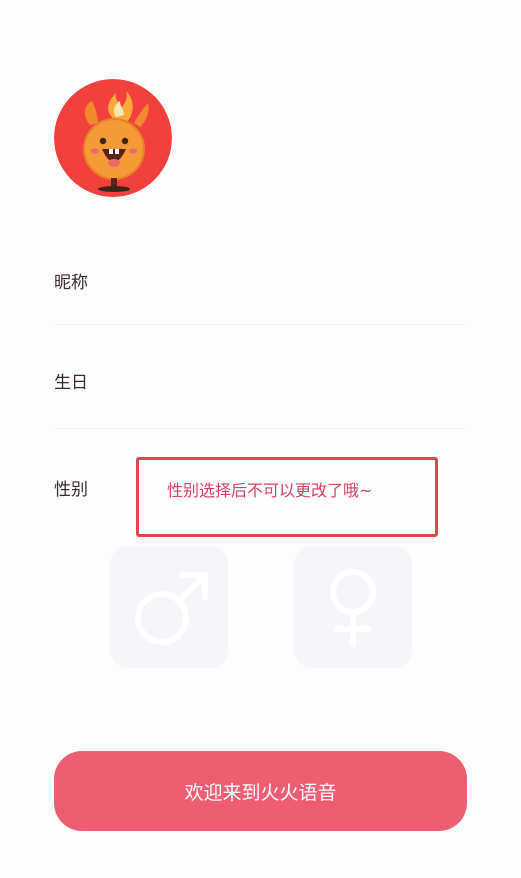 The width and height of the screenshot is (521, 878). I want to click on female-symbol-icon, so click(353, 608).